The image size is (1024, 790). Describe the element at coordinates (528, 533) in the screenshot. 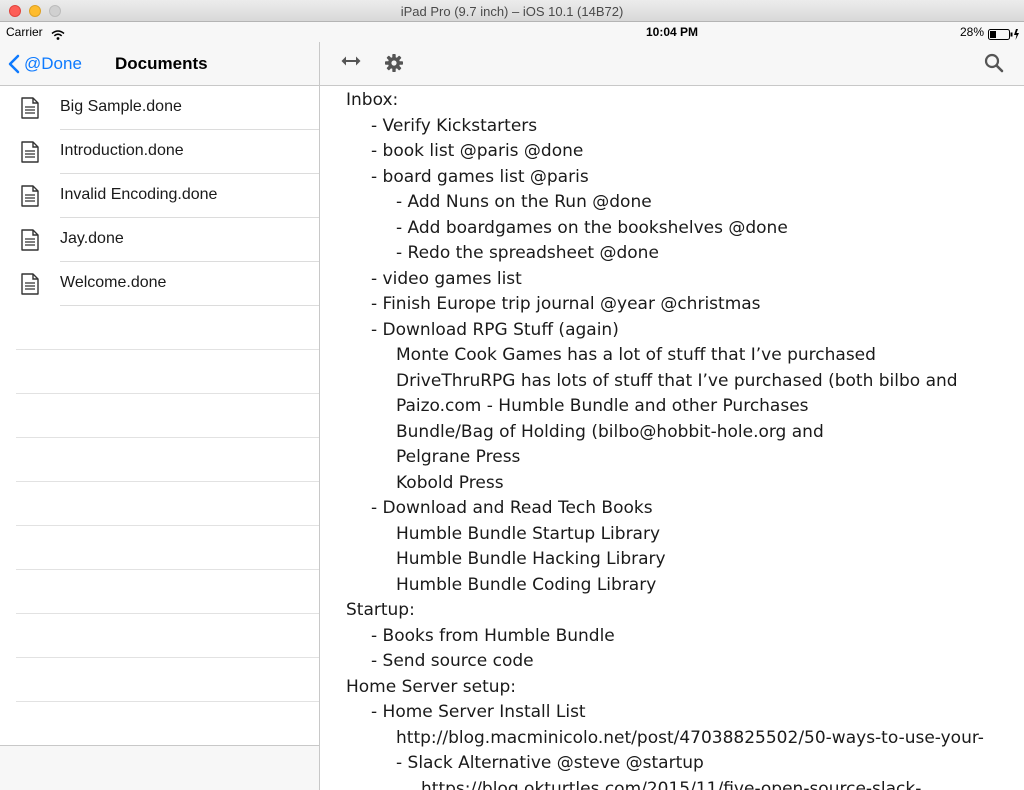

I see `editor-line: Humble Bundle Startup Library` at that location.